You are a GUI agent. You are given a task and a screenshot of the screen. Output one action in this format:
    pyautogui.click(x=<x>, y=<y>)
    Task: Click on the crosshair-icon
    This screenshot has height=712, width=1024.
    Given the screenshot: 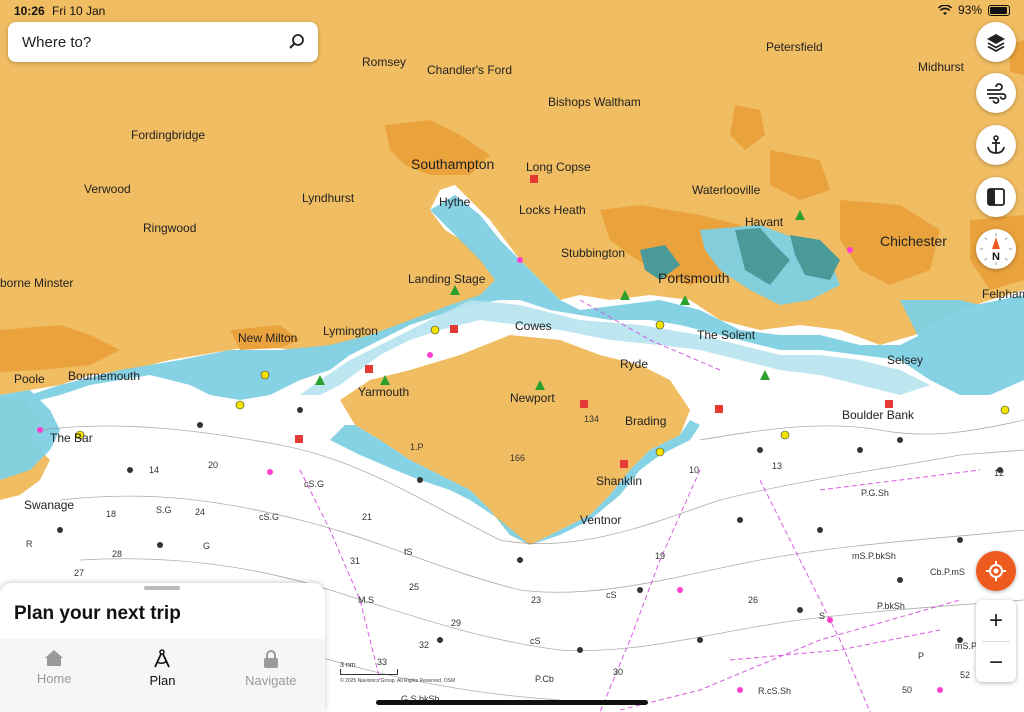 What is the action you would take?
    pyautogui.click(x=996, y=571)
    